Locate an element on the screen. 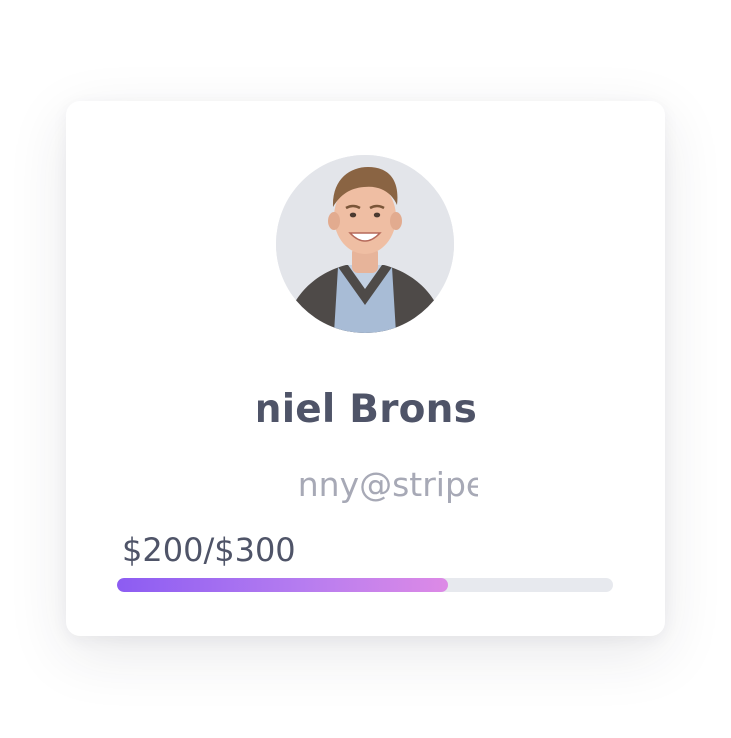 Image resolution: width=731 pixels, height=738 pixels. email-container: nny@stripe.cc is located at coordinates (365, 486).